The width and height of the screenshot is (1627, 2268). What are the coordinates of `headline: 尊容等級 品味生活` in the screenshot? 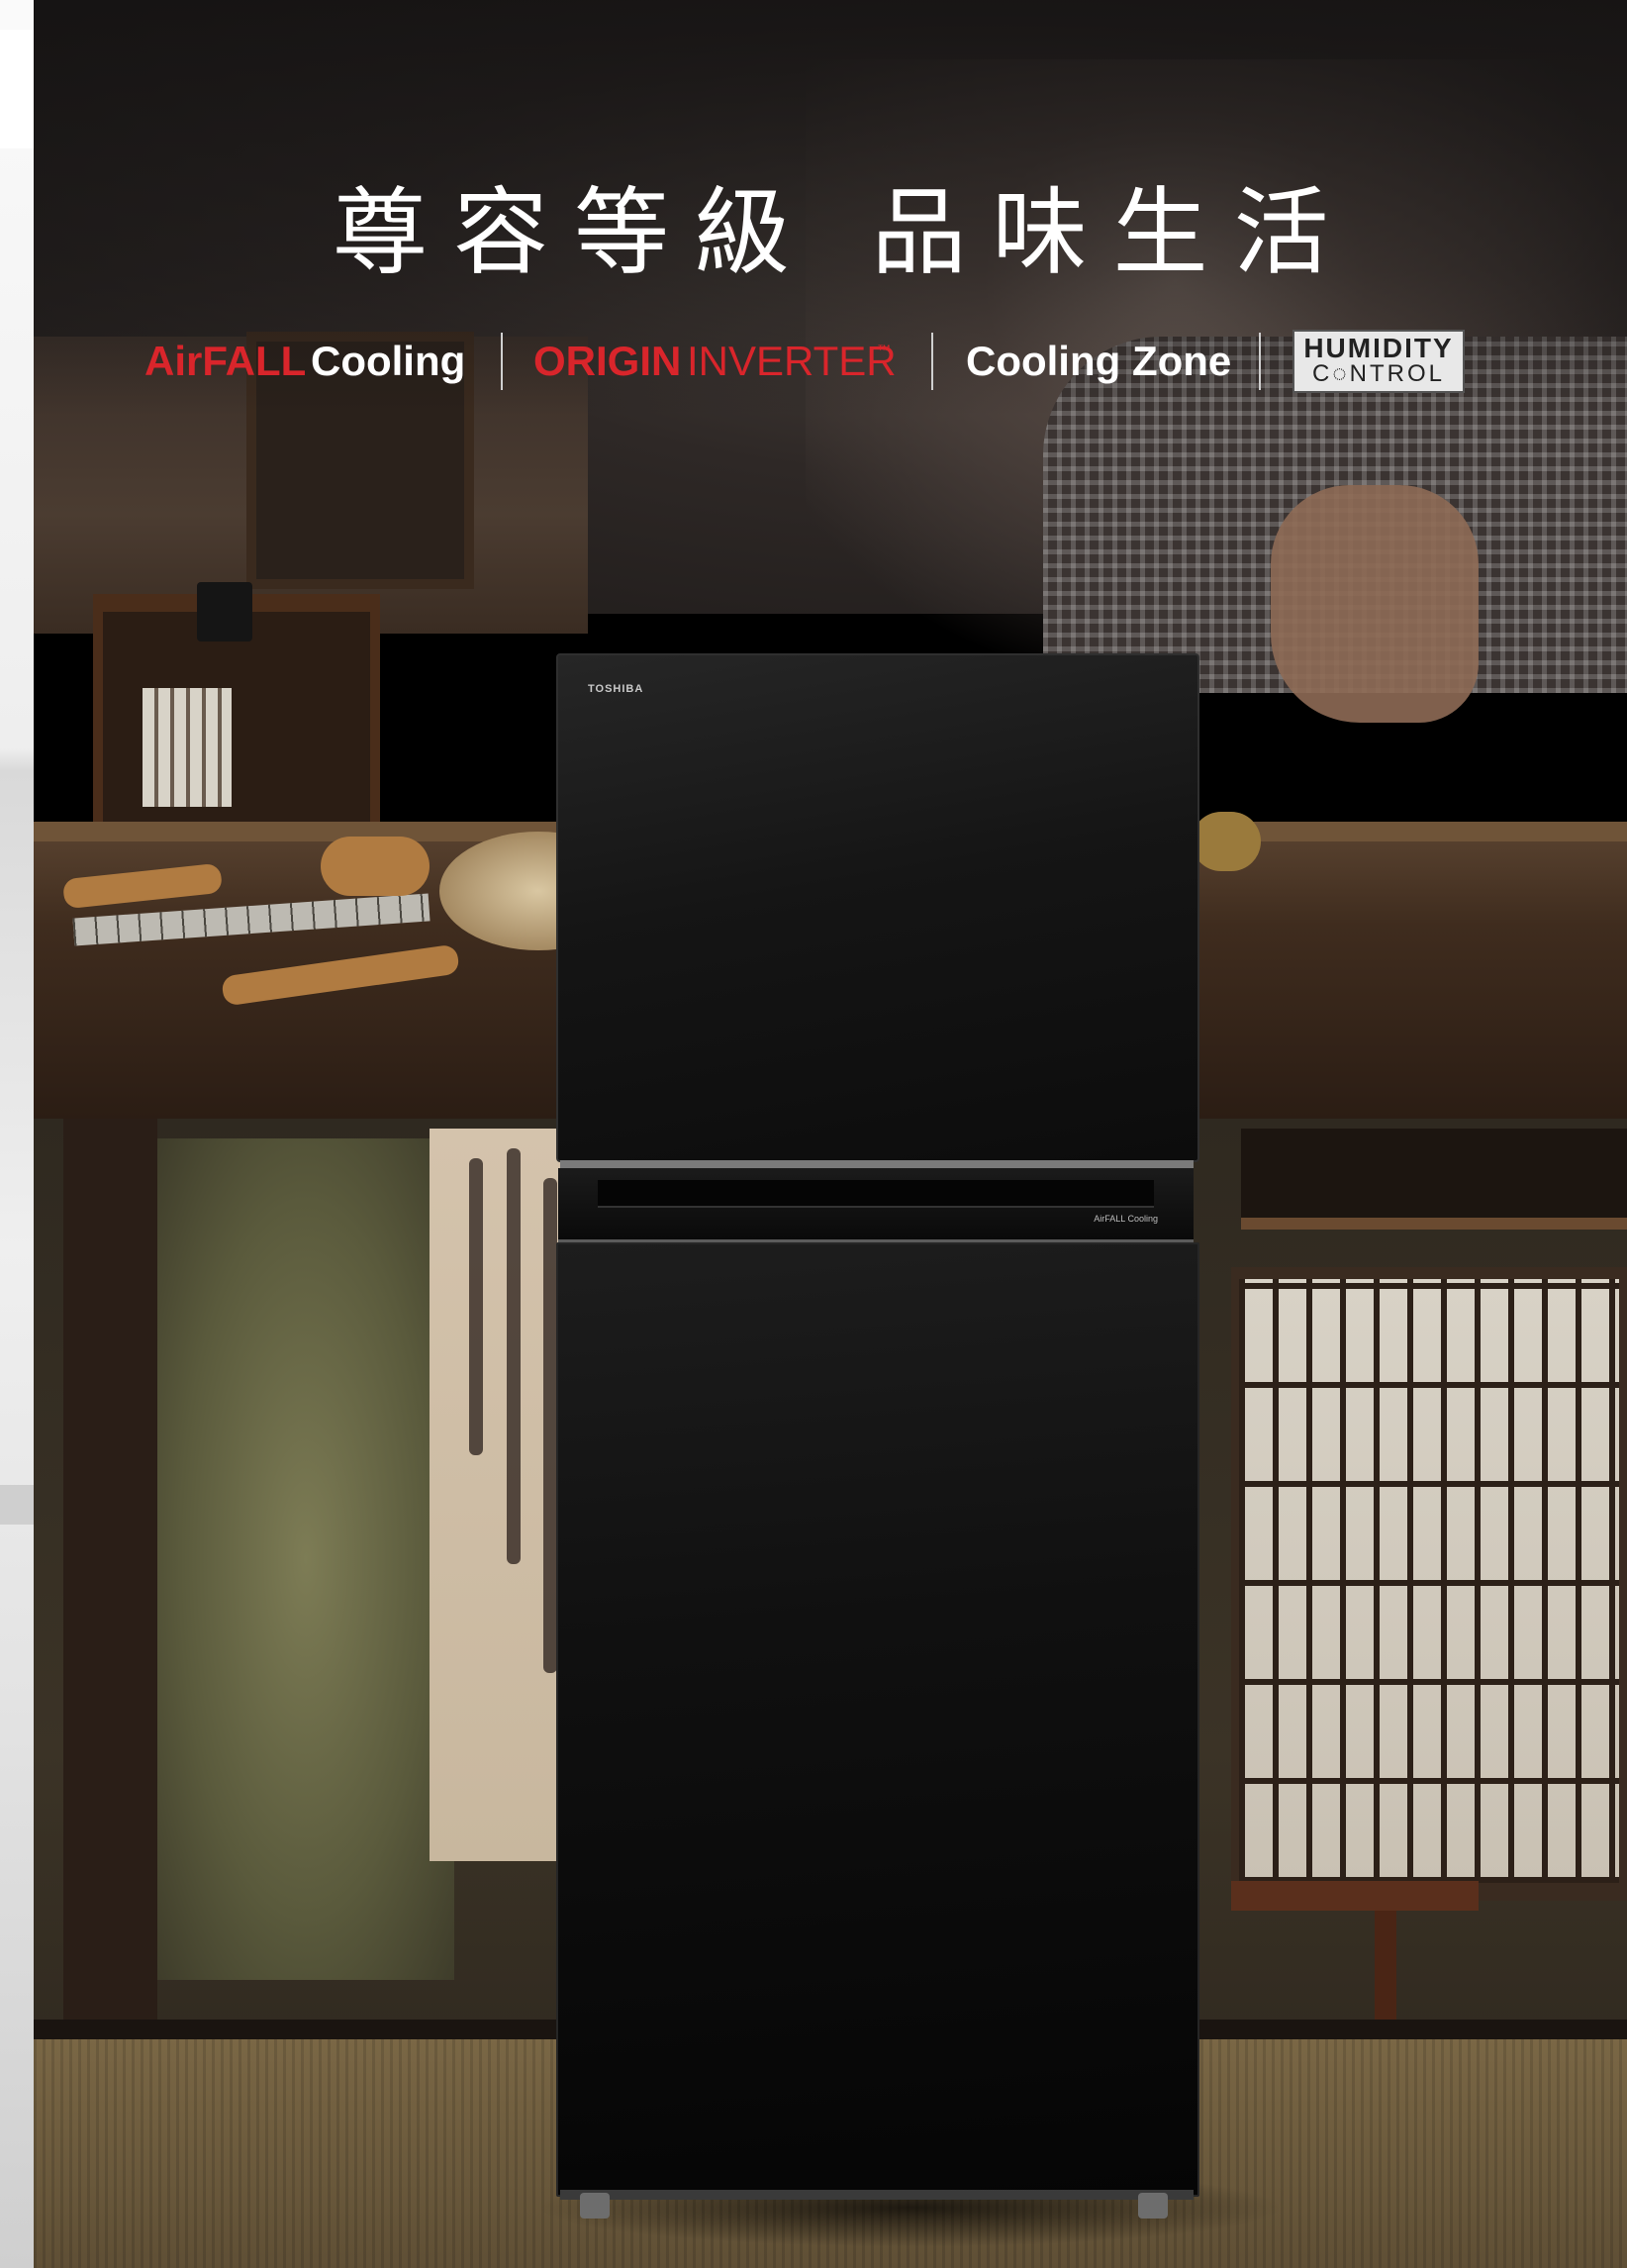 It's located at (844, 232).